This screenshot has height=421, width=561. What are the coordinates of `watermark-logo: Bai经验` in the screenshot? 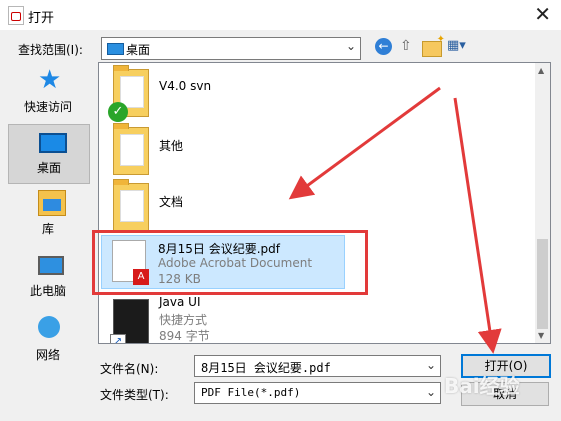 It's located at (482, 386).